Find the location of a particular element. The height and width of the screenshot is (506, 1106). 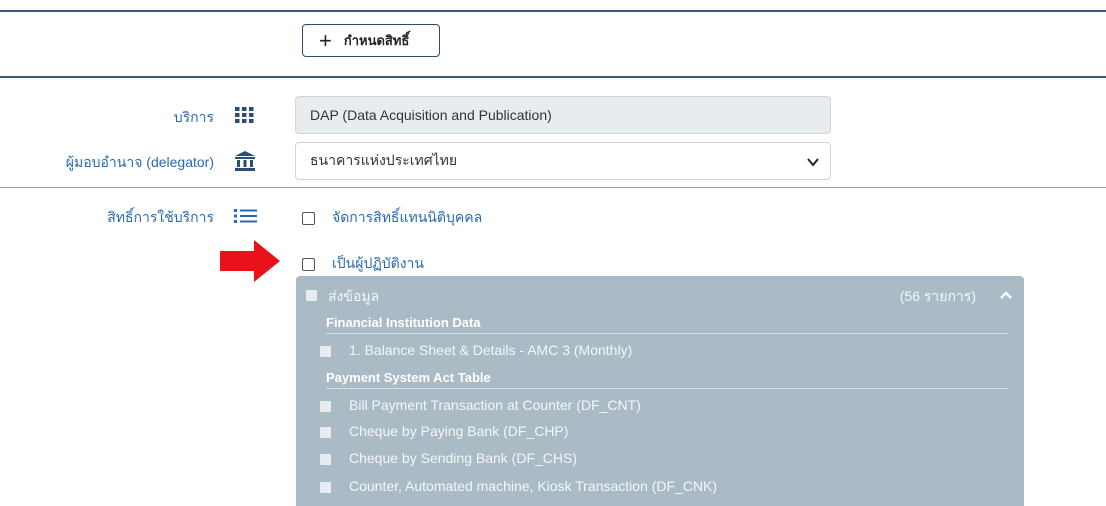

manage-rights-checkbox is located at coordinates (308, 218).